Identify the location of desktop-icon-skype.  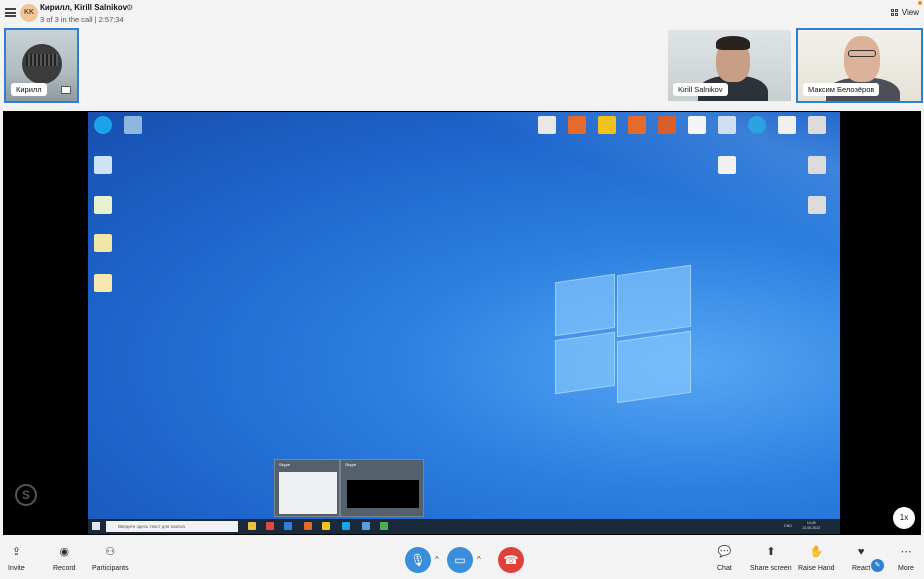
(103, 125).